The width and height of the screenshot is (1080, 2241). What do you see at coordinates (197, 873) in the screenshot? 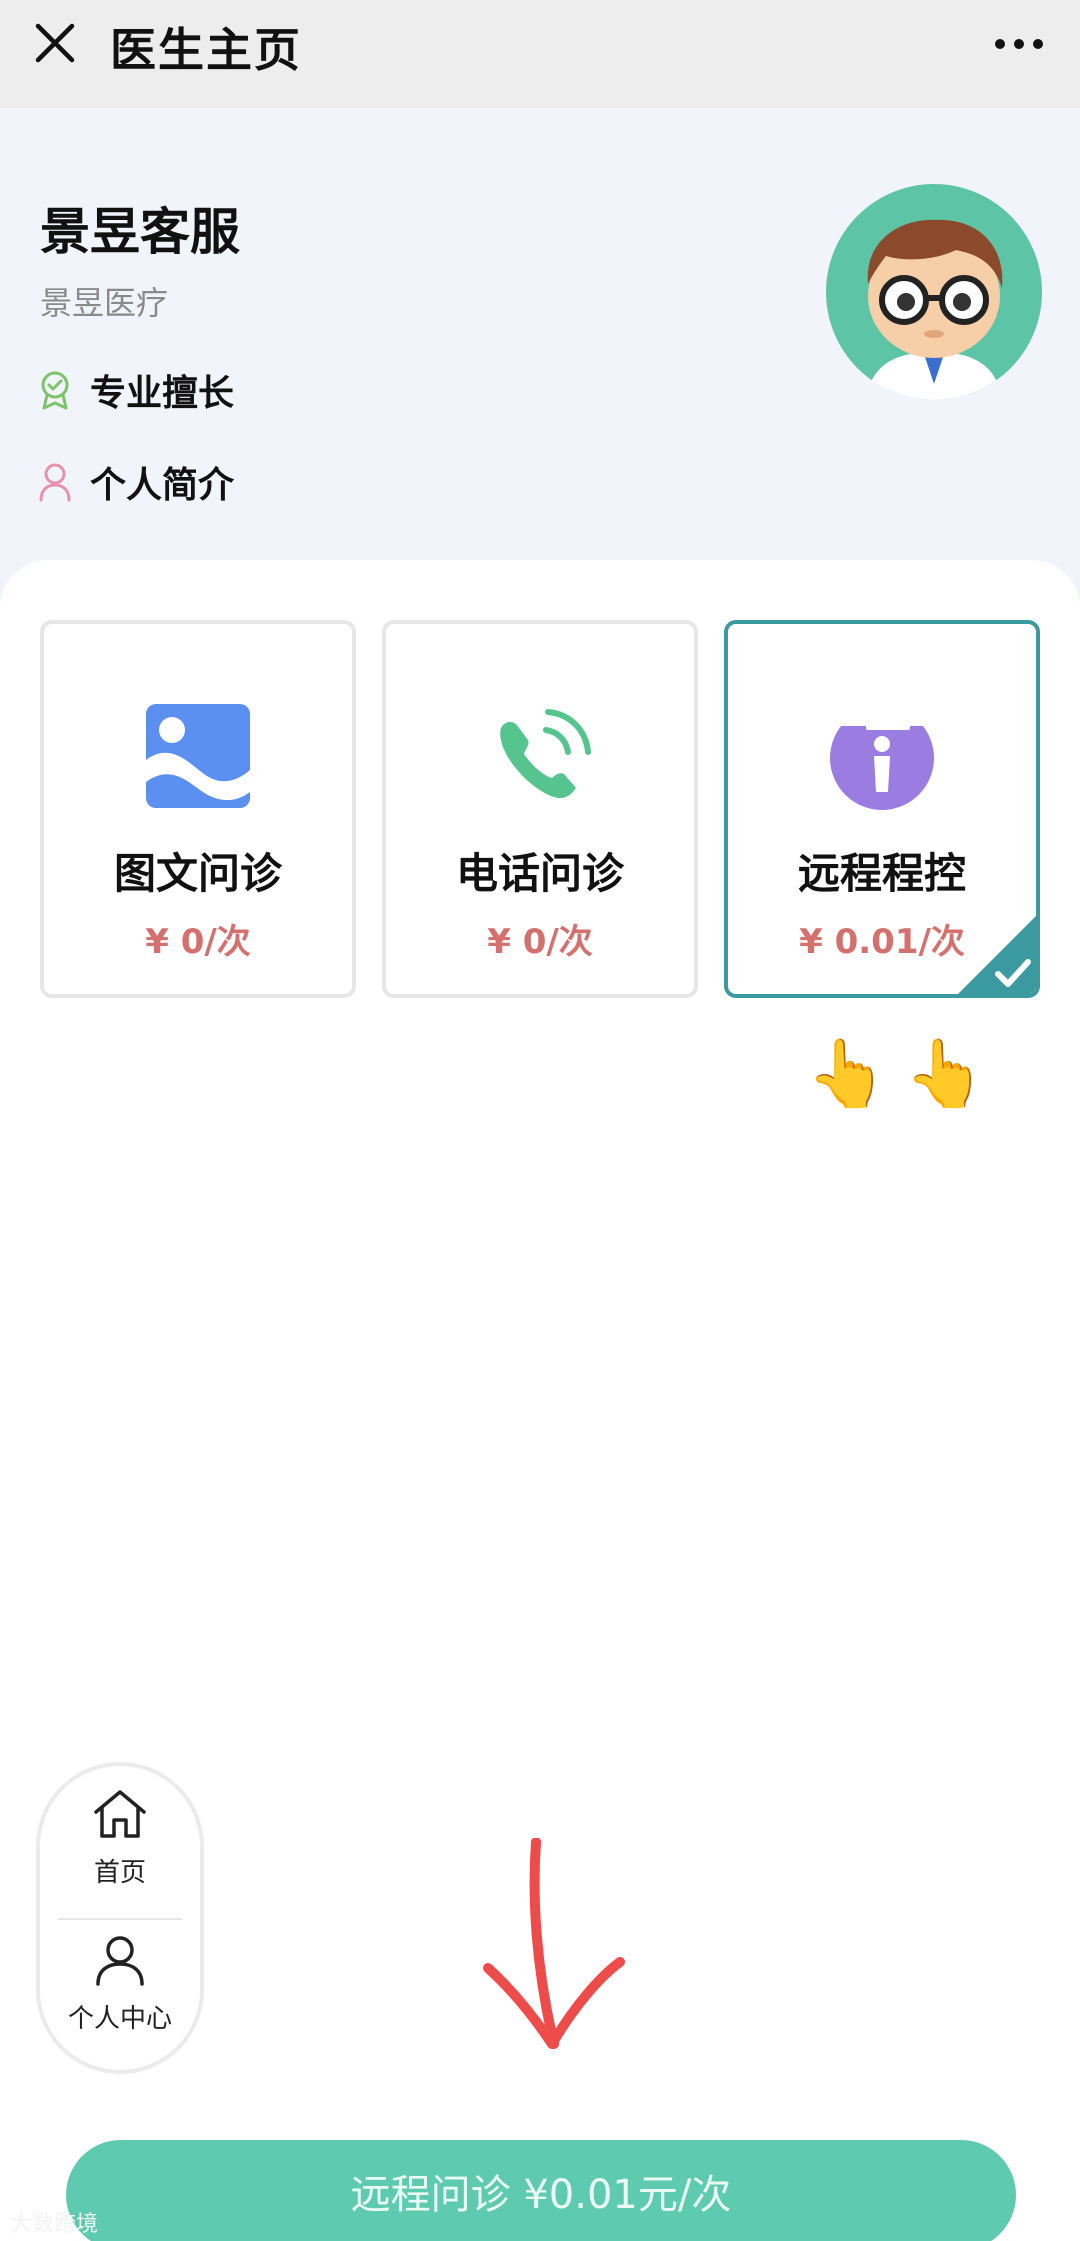
I see `service-name: 图文问诊` at bounding box center [197, 873].